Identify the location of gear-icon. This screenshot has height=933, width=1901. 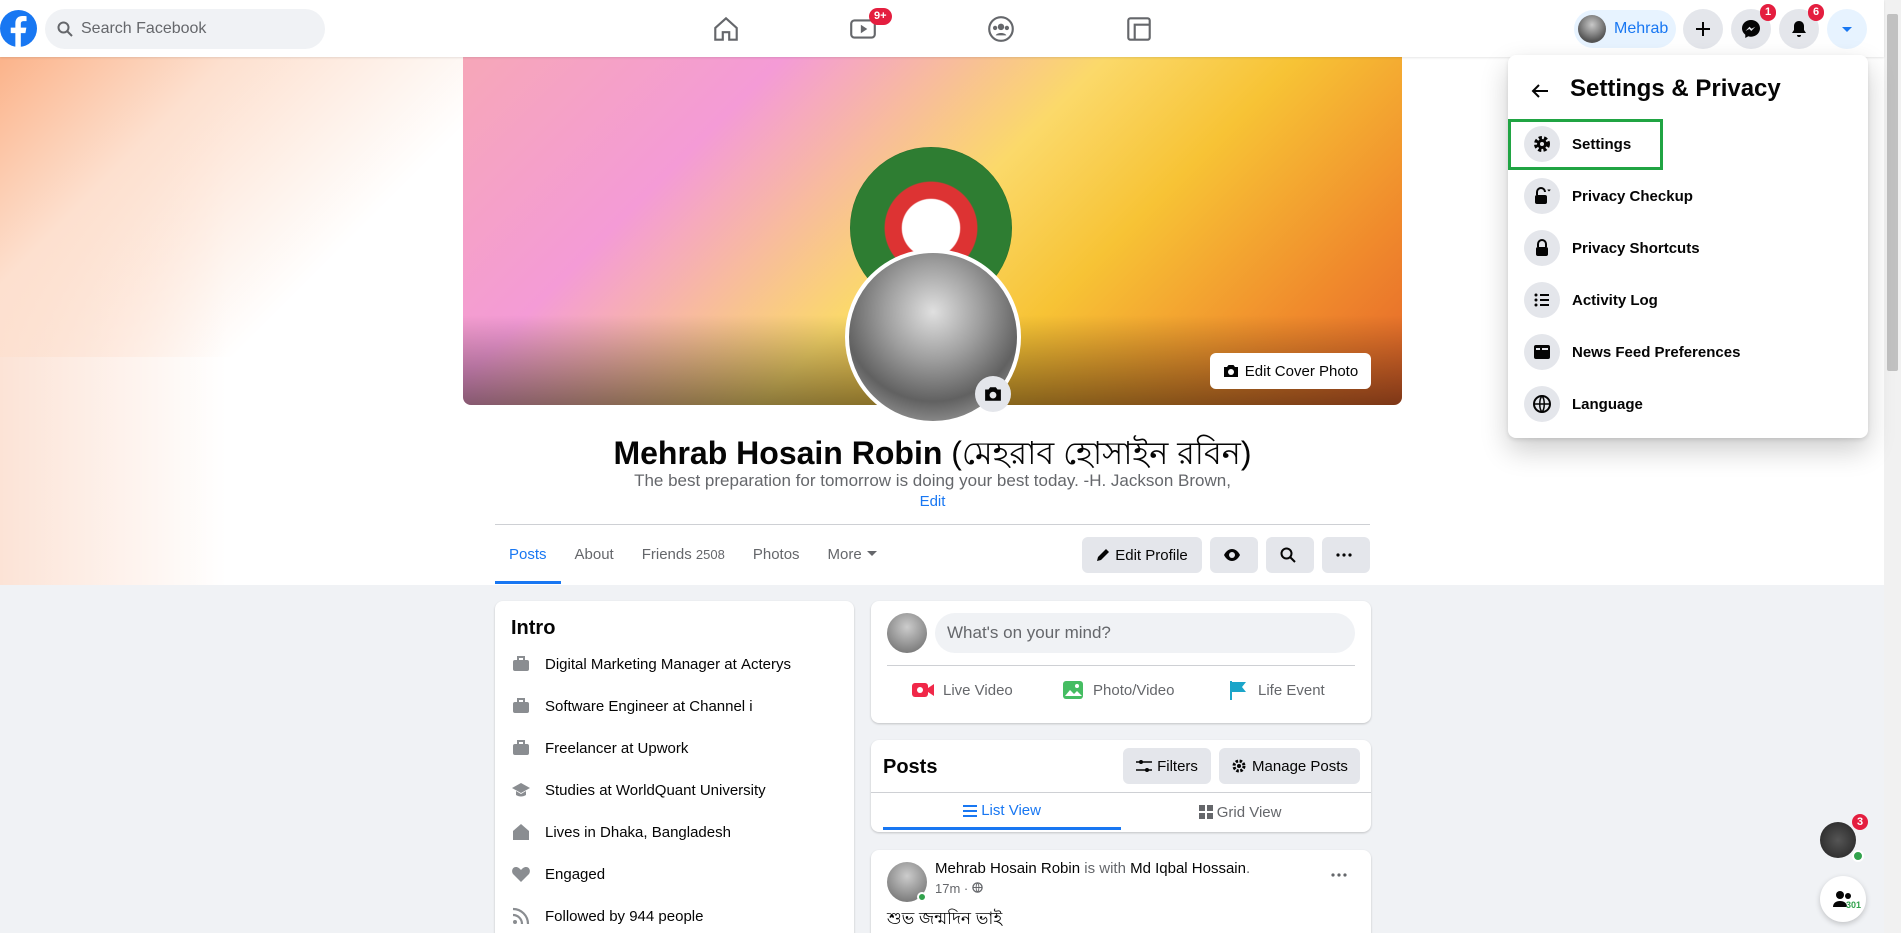
(1239, 766).